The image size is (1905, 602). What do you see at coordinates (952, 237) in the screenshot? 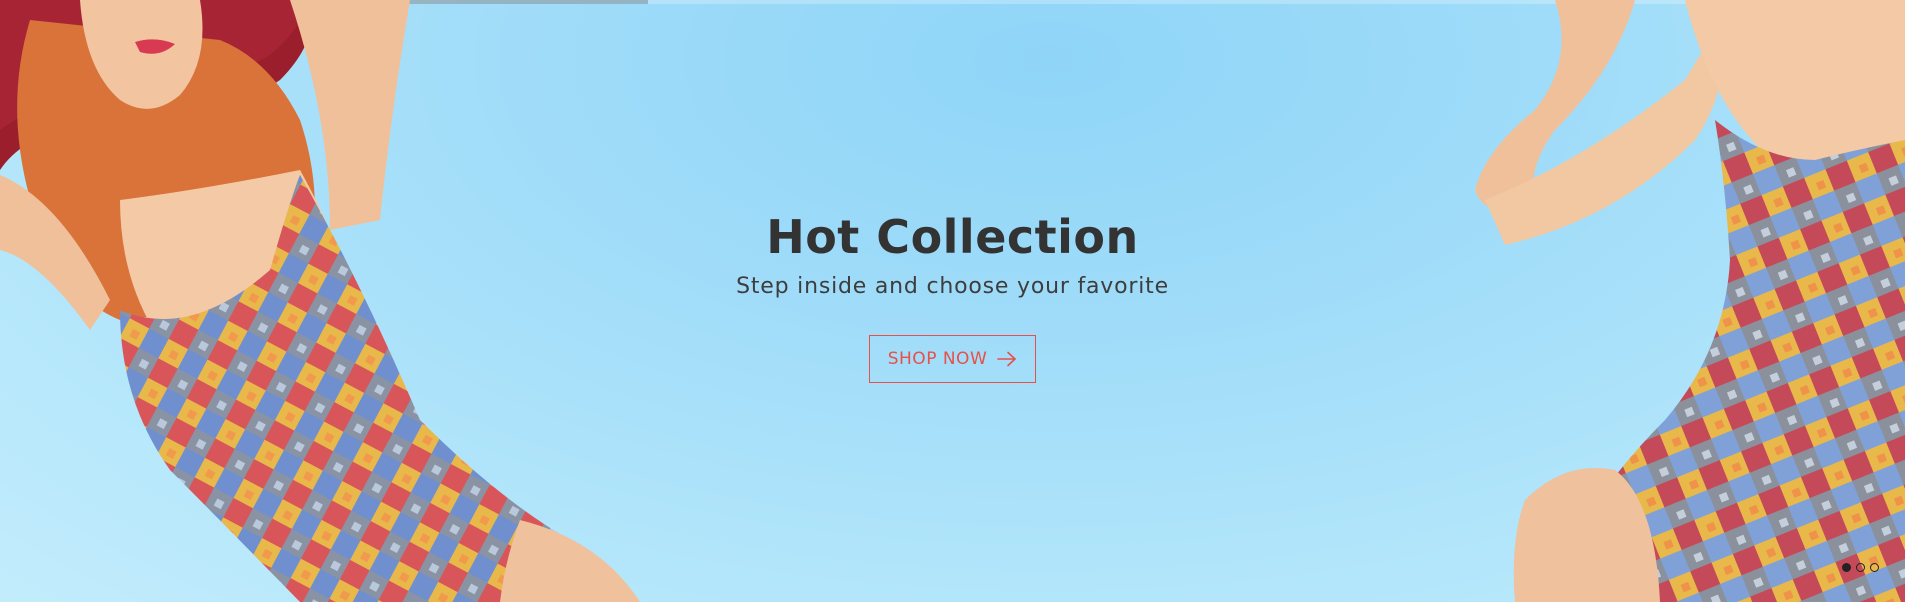
I see `hero-title: Hot Collection` at bounding box center [952, 237].